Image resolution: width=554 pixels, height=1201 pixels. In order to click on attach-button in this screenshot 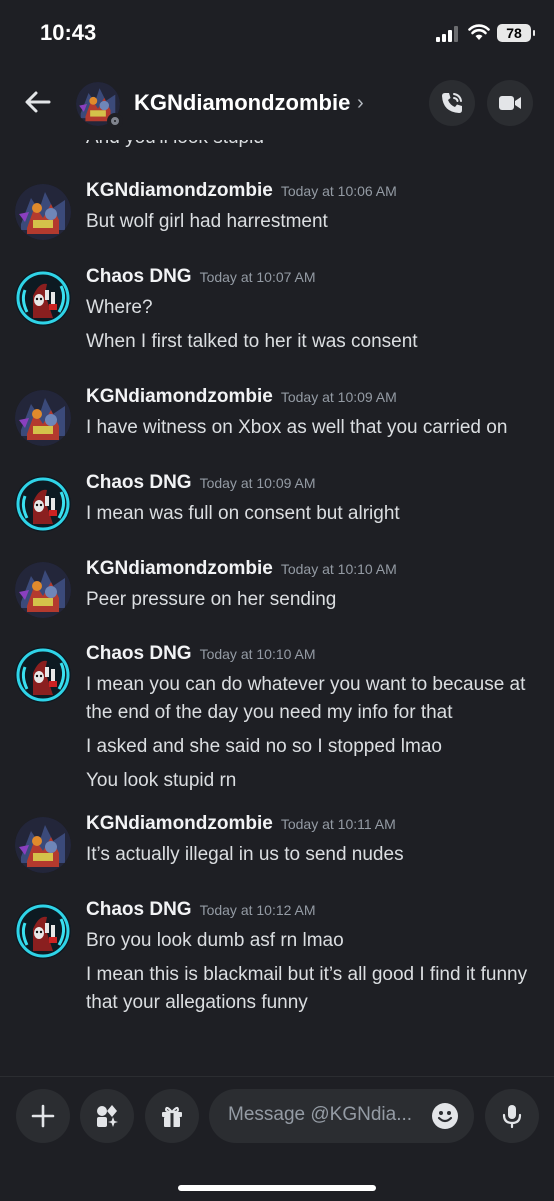, I will do `click(43, 1116)`.